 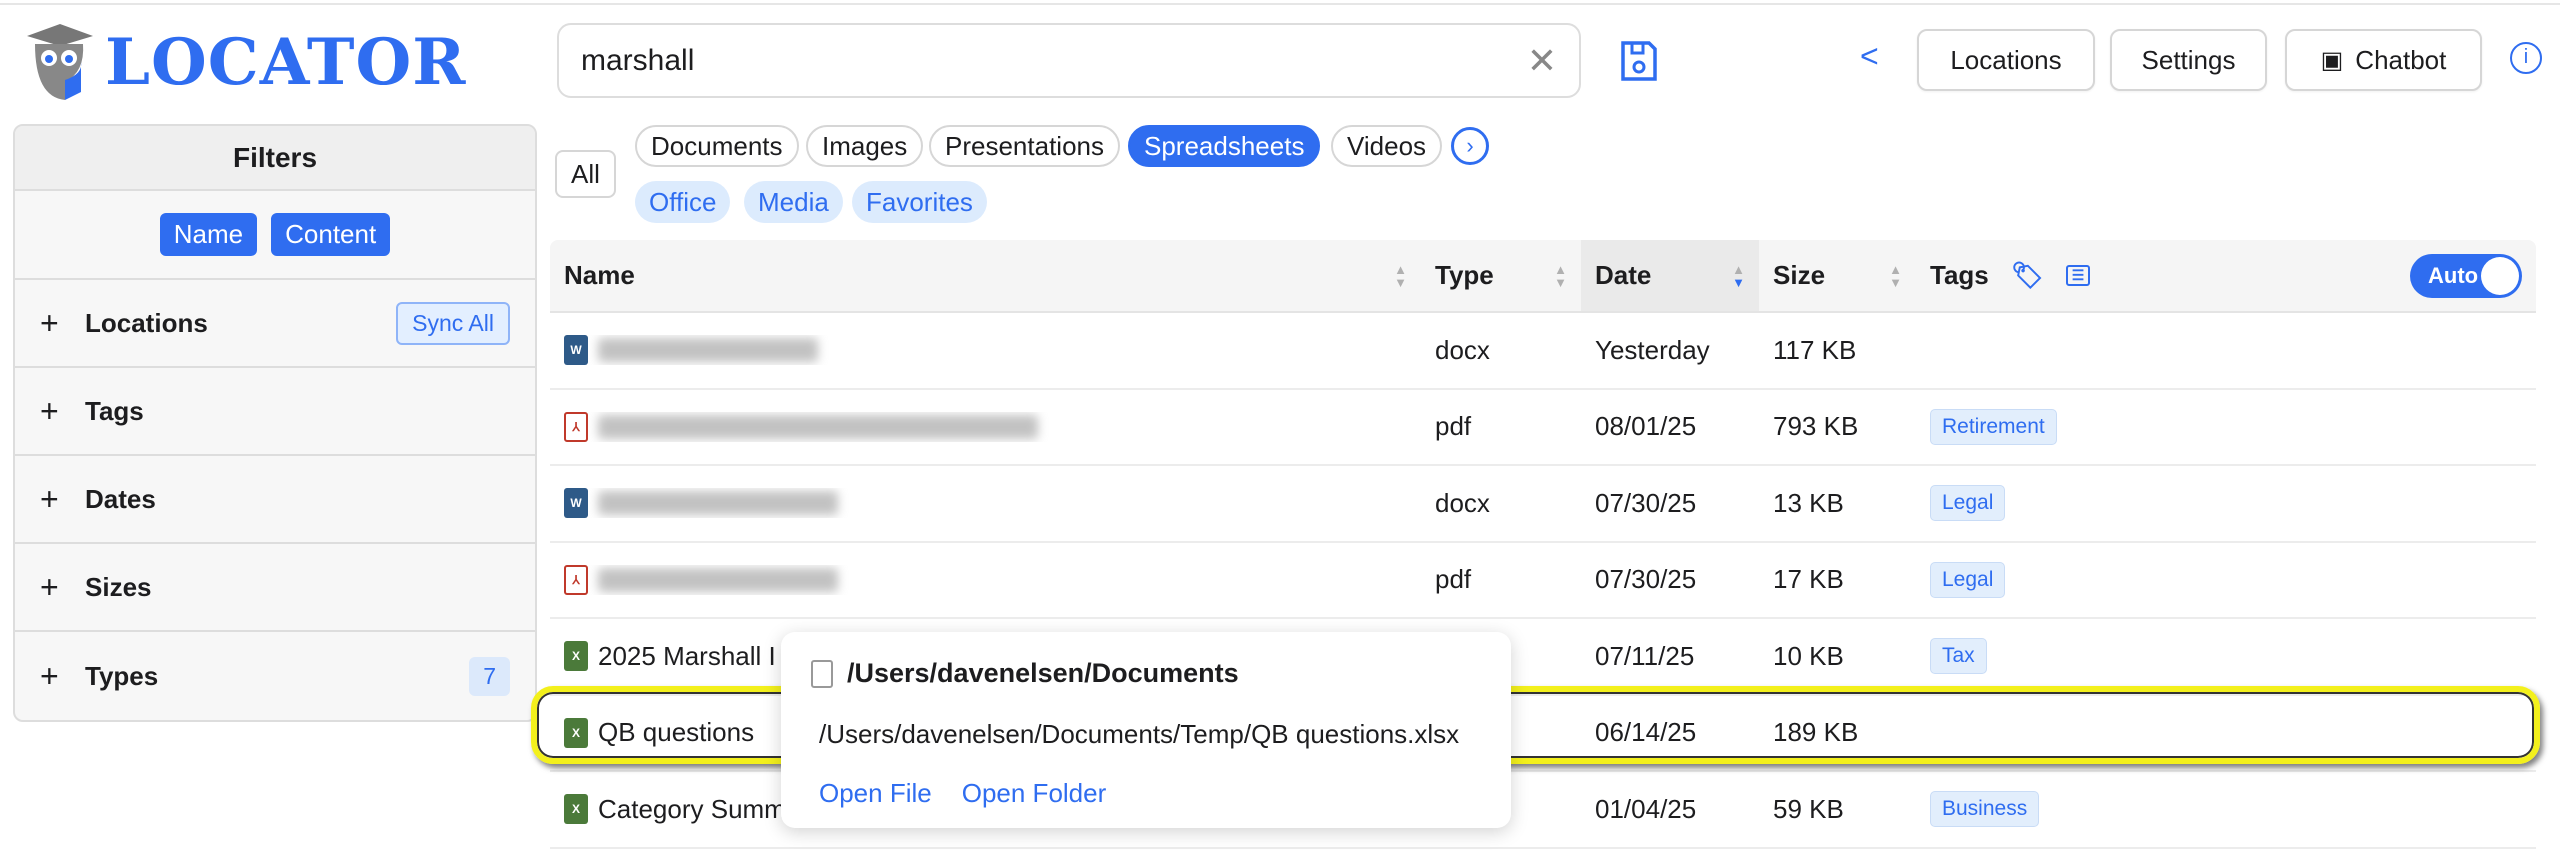 I want to click on cell-size: 117 KB, so click(x=1815, y=349).